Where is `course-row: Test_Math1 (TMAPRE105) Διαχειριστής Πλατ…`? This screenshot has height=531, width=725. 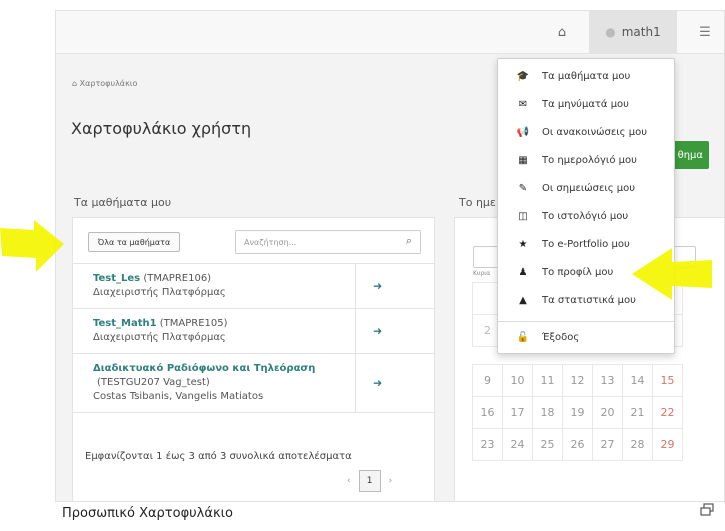 course-row: Test_Math1 (TMAPRE105) Διαχειριστής Πλατ… is located at coordinates (253, 331).